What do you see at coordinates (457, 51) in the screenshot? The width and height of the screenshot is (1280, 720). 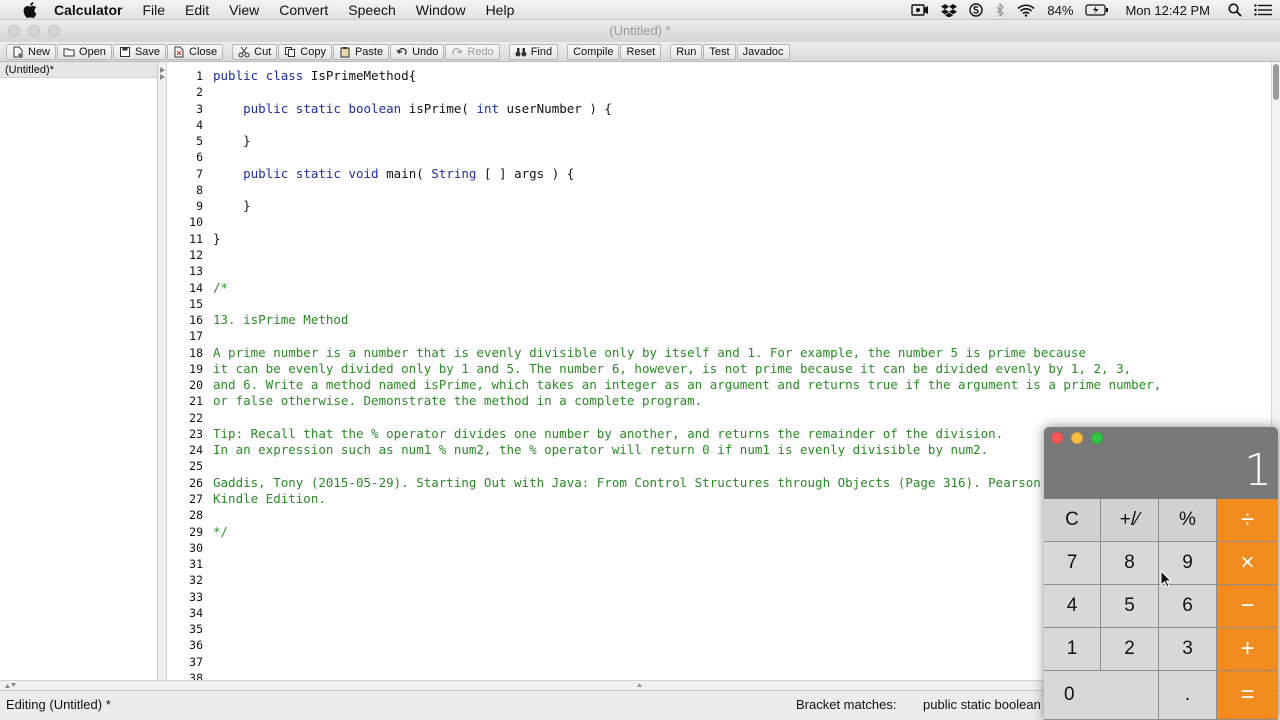 I see `redo-icon` at bounding box center [457, 51].